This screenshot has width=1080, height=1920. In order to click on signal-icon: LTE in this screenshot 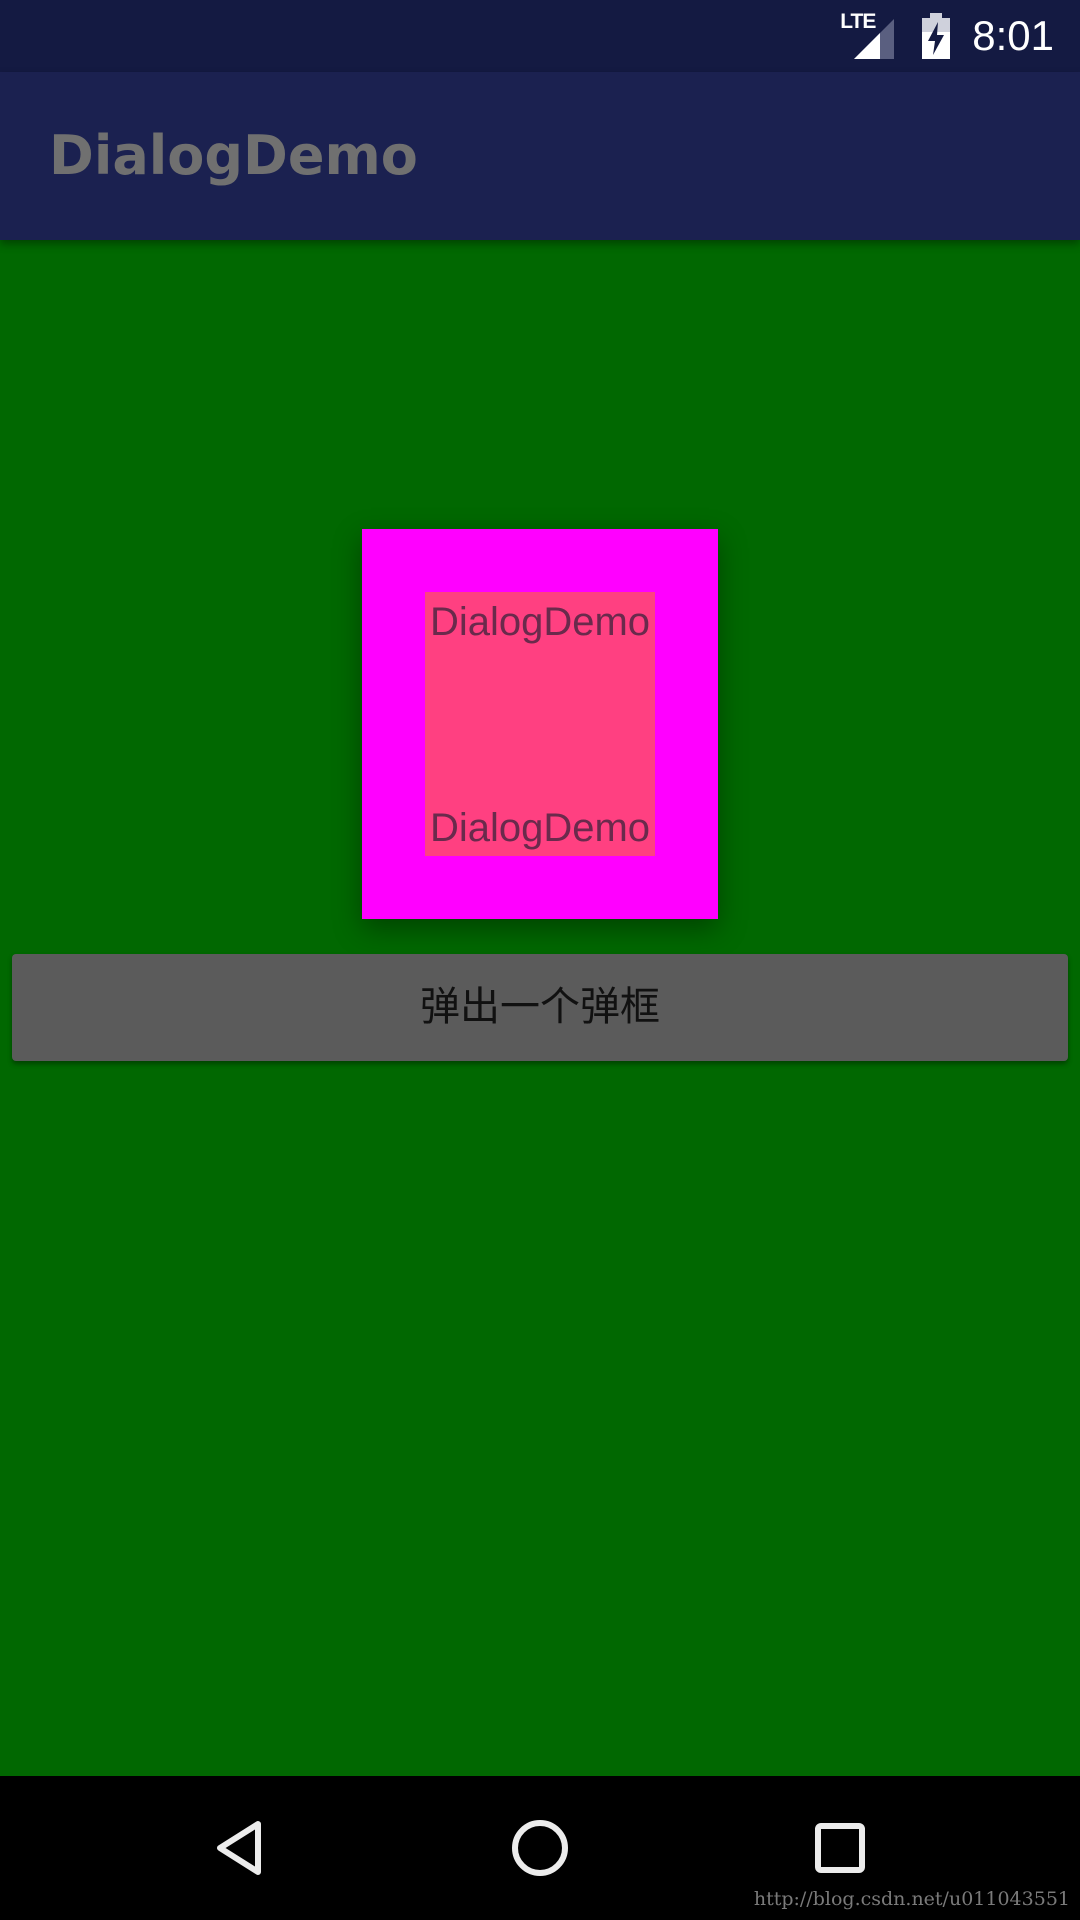, I will do `click(870, 36)`.